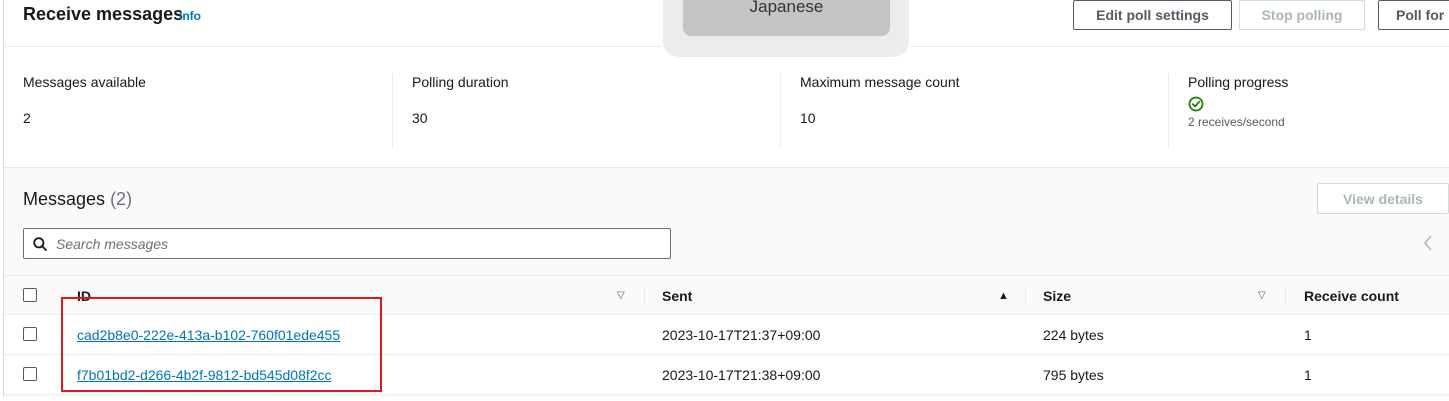  Describe the element at coordinates (1236, 122) in the screenshot. I see `polling-rate: 2 receives/second` at that location.